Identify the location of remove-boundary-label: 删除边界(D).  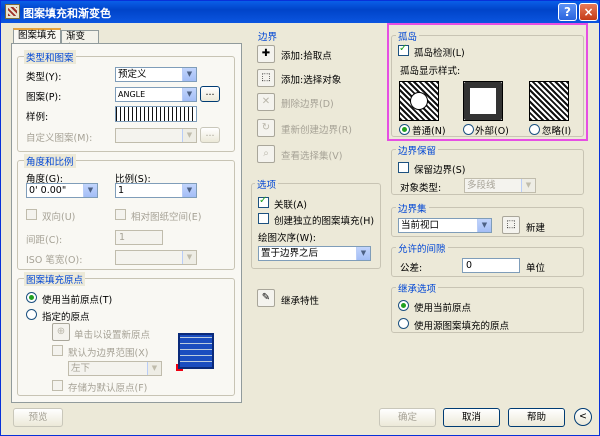
(307, 103).